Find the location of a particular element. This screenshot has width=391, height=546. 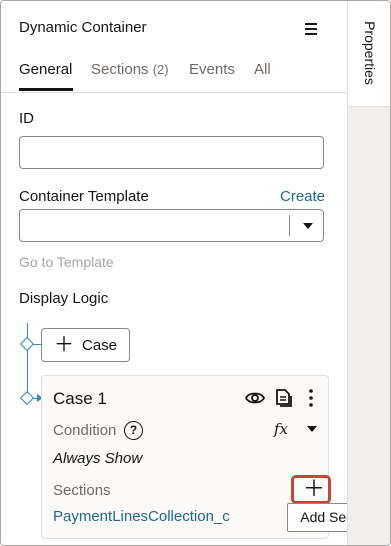

panel-title: Dynamic Container is located at coordinates (83, 27).